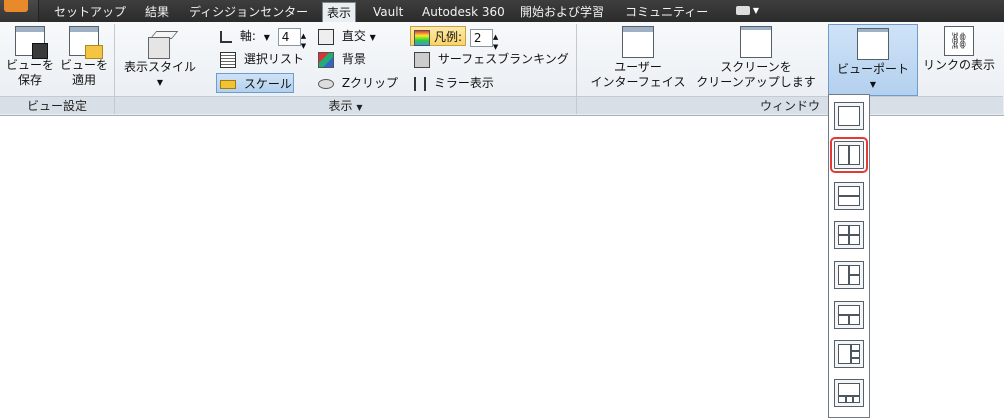  Describe the element at coordinates (228, 59) in the screenshot. I see `list-icon` at that location.